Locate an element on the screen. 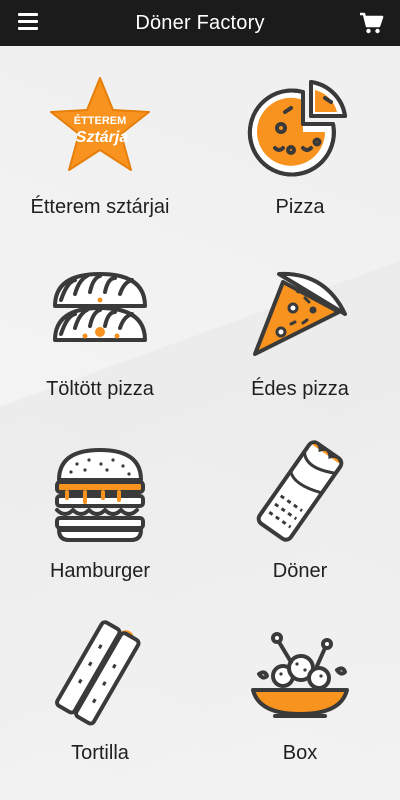  category-label: Döner is located at coordinates (300, 571).